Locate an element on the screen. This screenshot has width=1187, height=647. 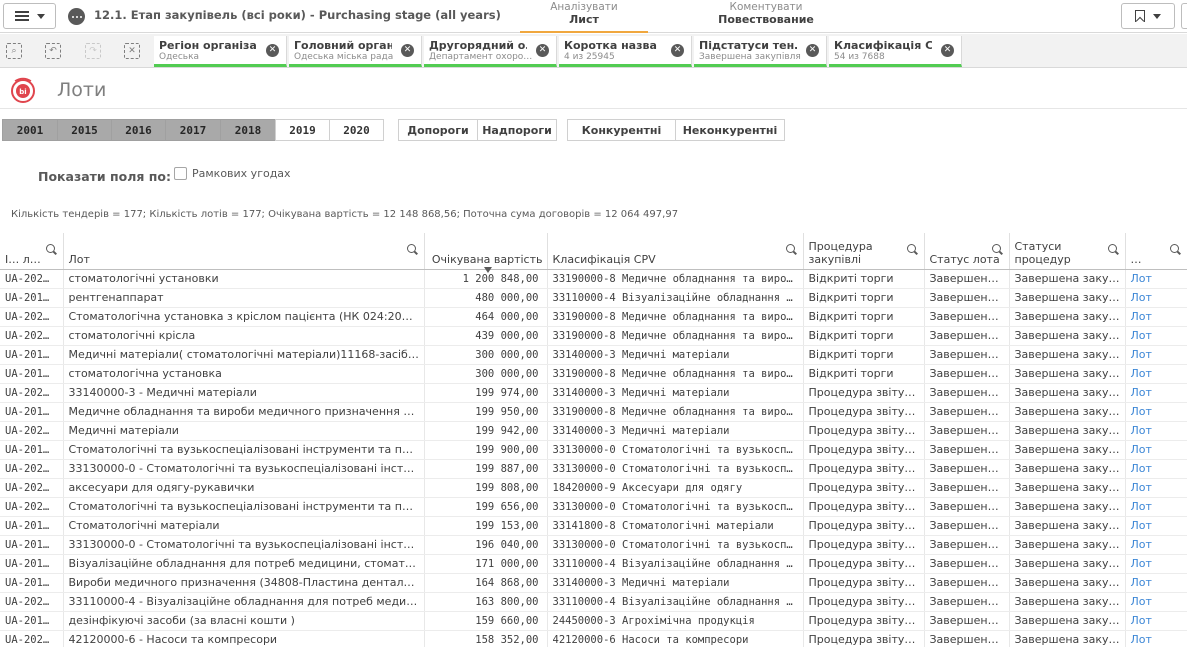
competitive-button: Конкурентні is located at coordinates (621, 130).